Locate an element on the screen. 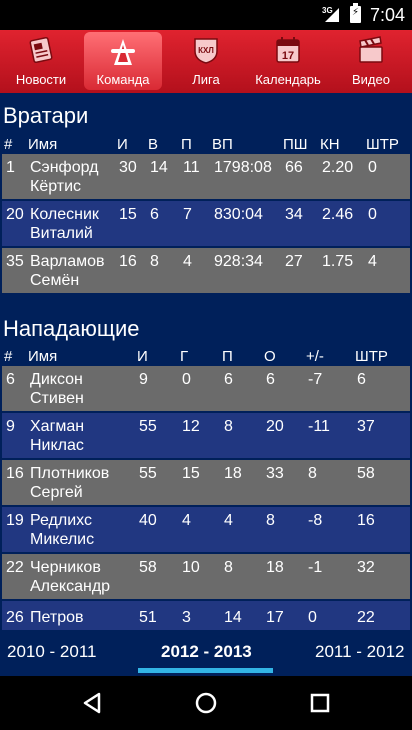 The height and width of the screenshot is (730, 412). stat-plus-minus: -8 is located at coordinates (315, 520).